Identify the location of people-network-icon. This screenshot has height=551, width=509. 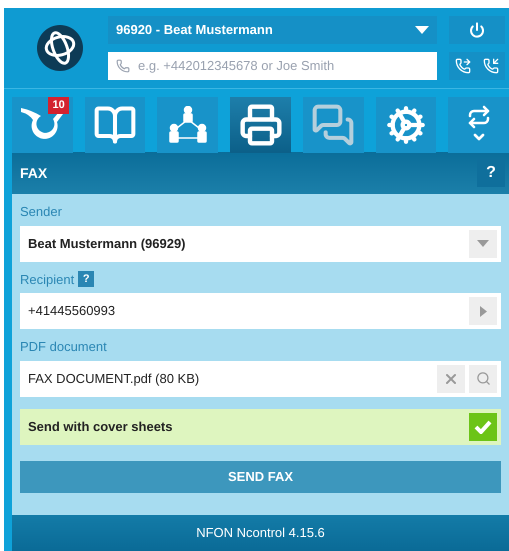
(188, 125).